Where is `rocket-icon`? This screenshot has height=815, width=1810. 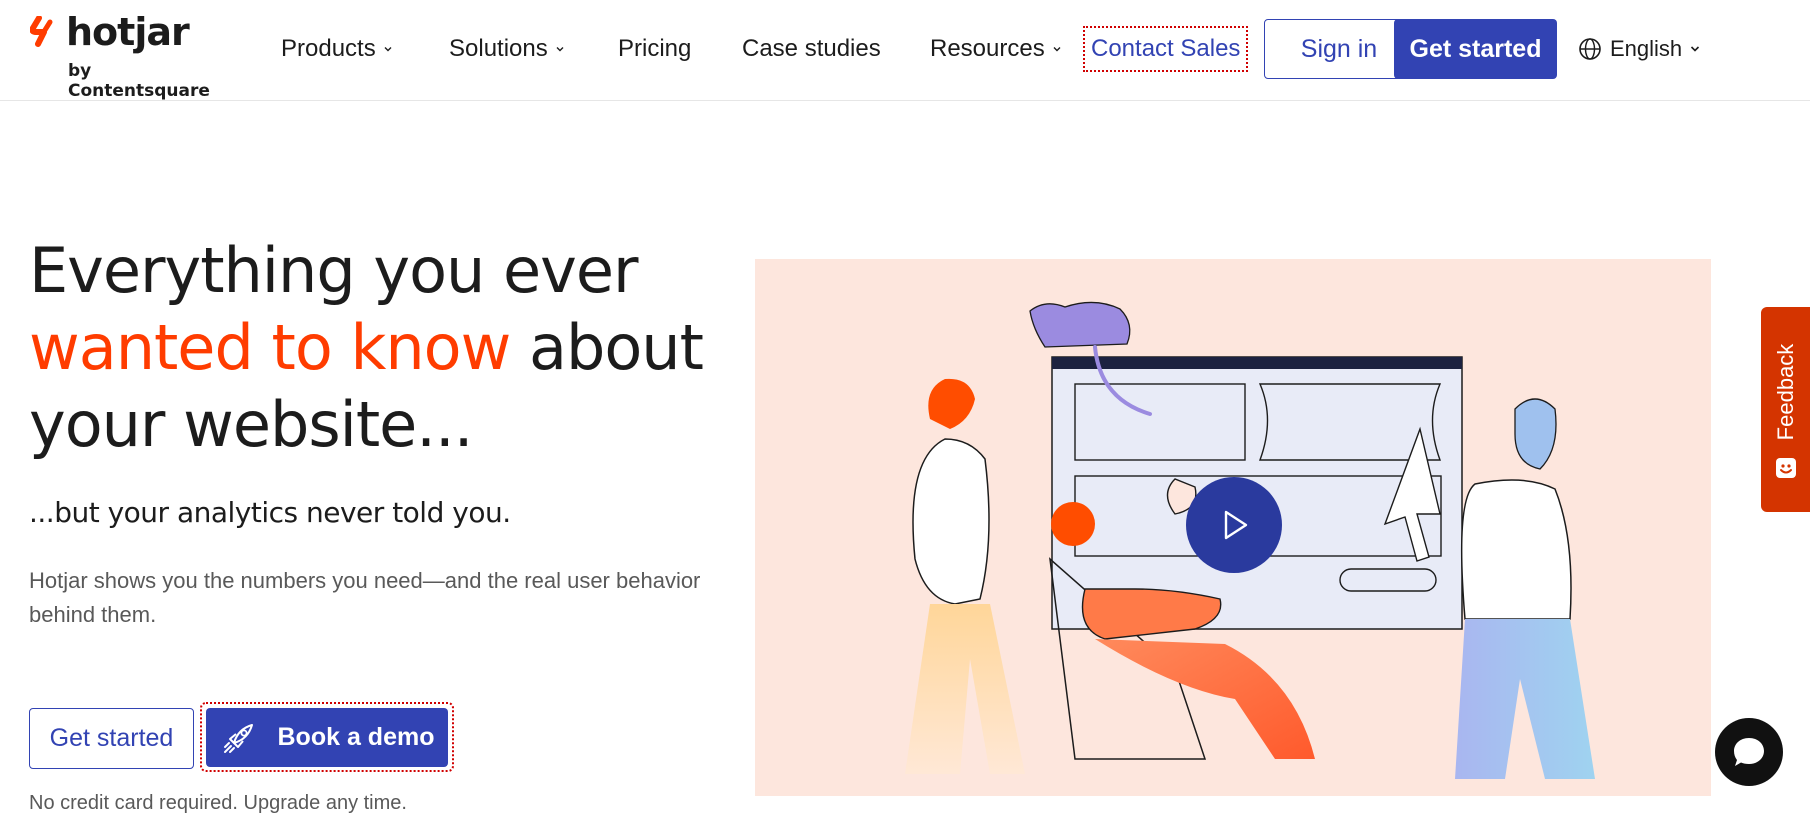
rocket-icon is located at coordinates (238, 738).